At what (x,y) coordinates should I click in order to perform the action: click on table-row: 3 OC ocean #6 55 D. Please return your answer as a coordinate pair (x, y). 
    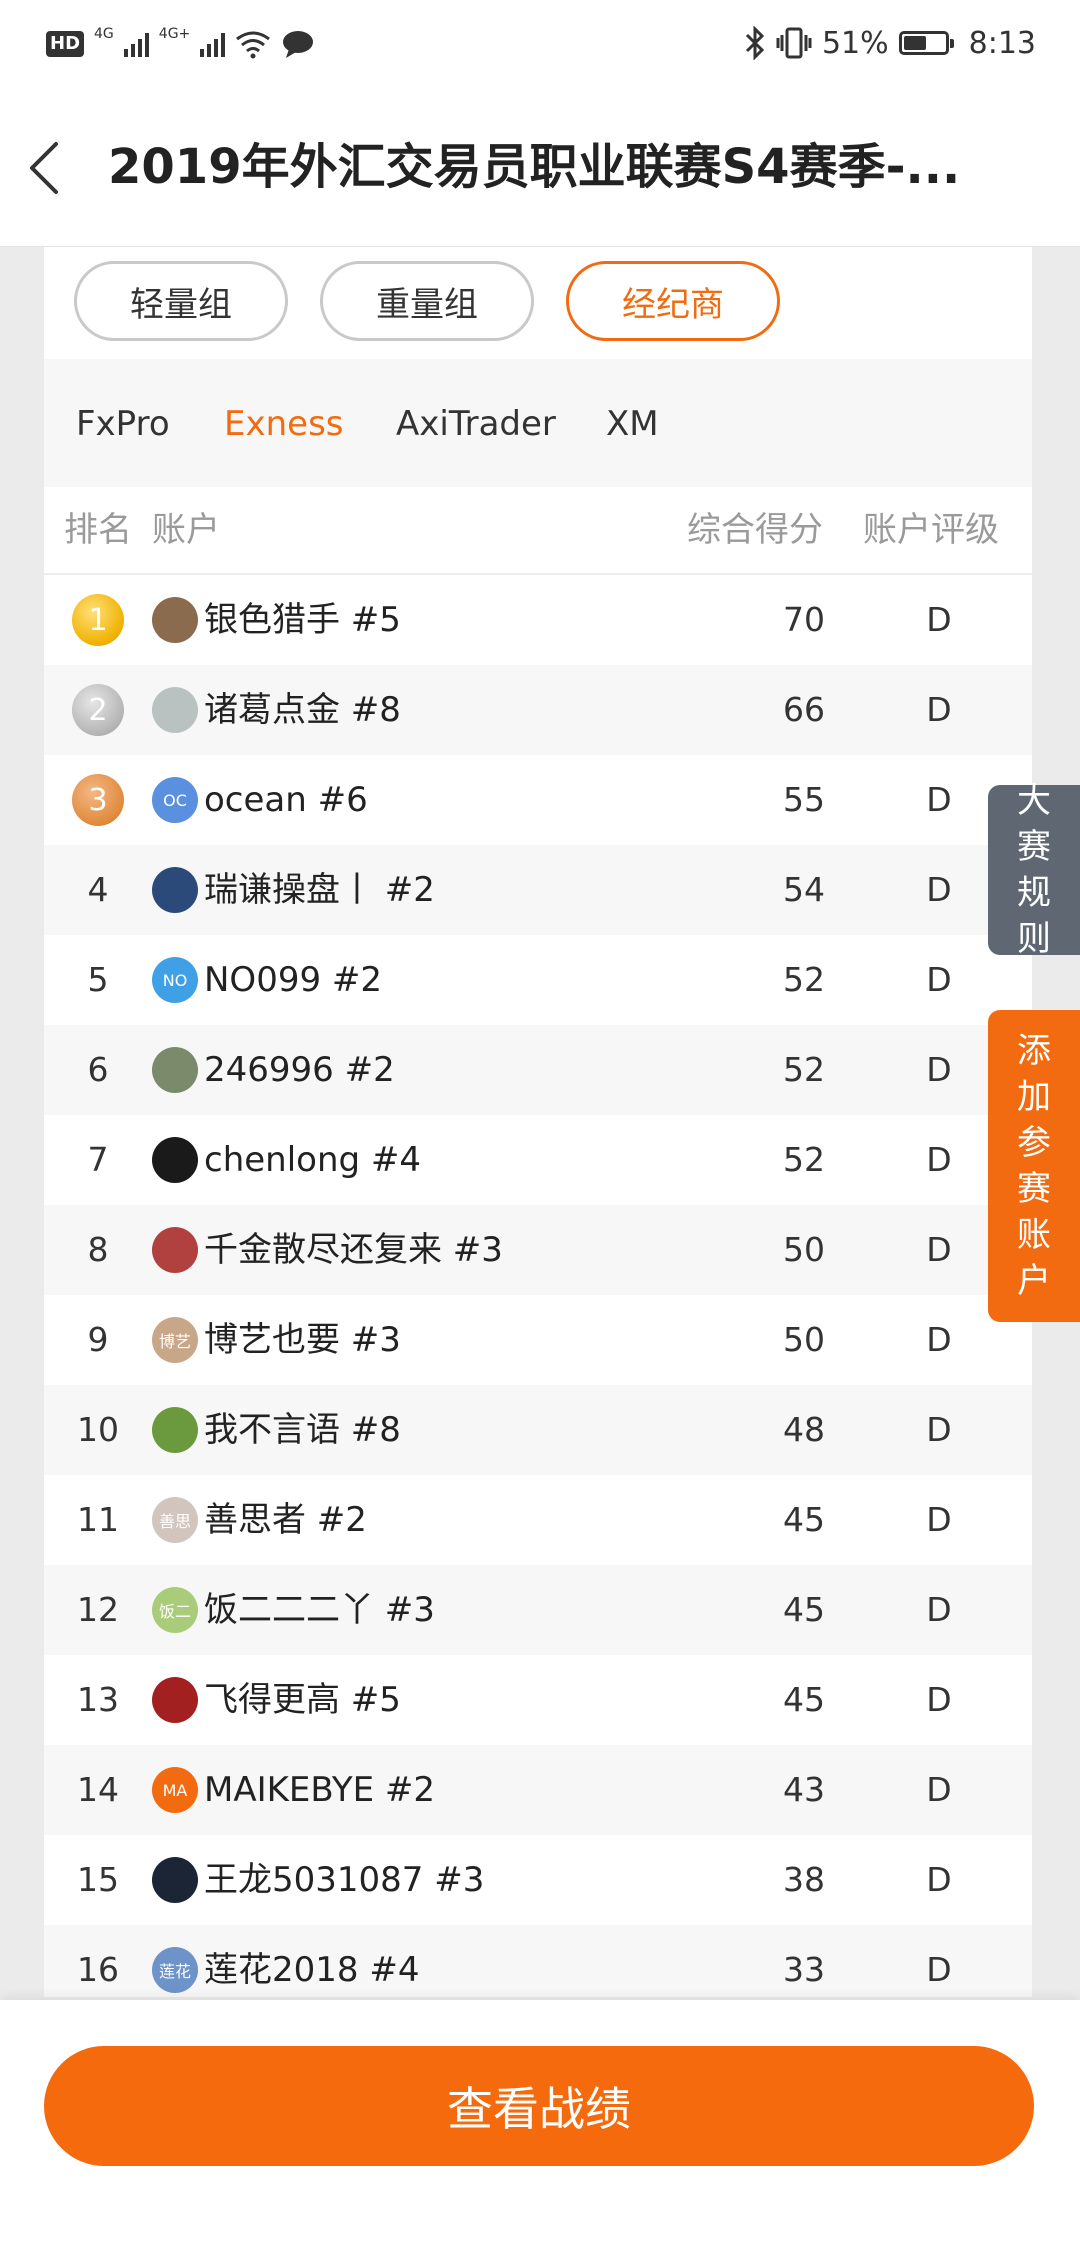
    Looking at the image, I should click on (538, 800).